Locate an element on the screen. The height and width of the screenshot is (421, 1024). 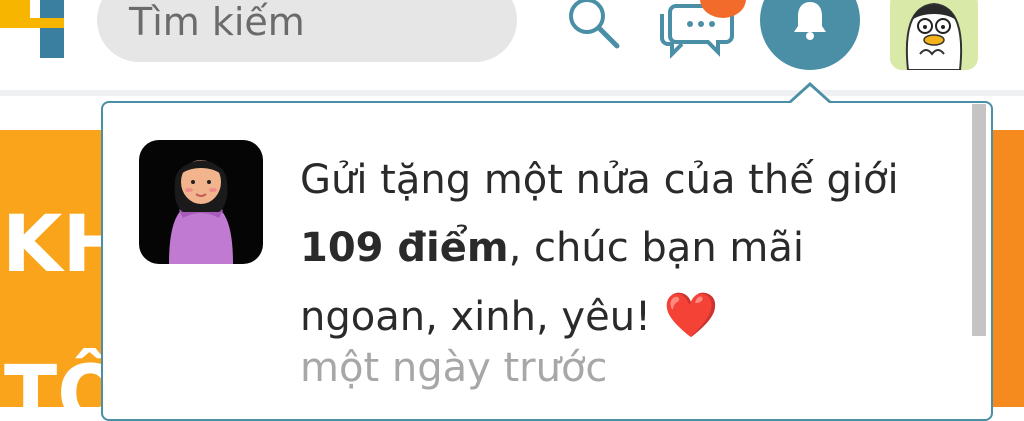
notification-time: một ngày trước is located at coordinates (454, 368).